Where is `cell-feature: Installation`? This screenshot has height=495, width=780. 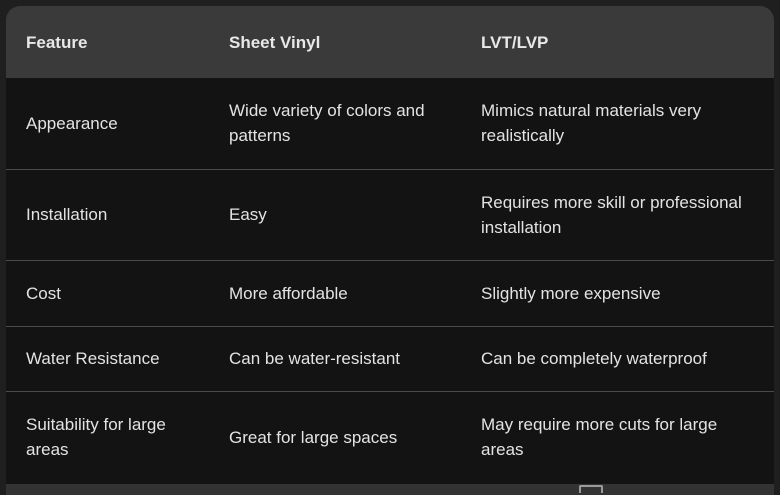
cell-feature: Installation is located at coordinates (107, 214).